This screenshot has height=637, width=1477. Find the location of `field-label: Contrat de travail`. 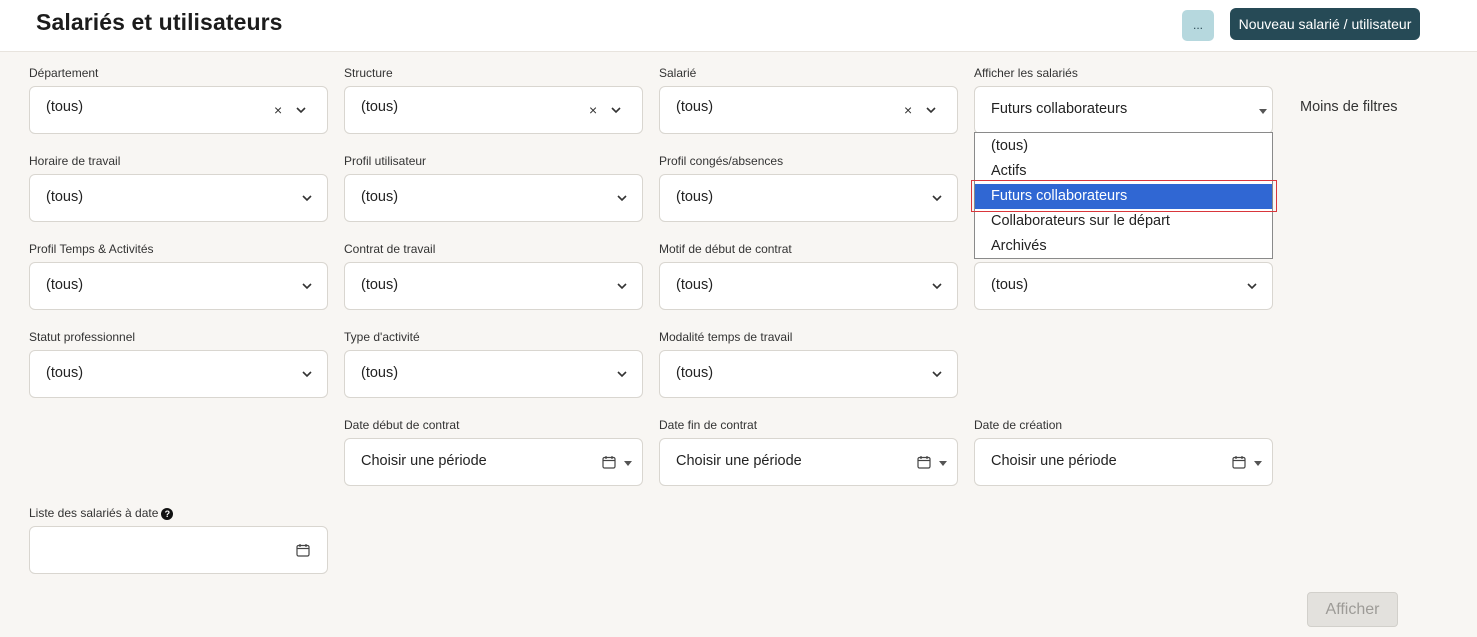

field-label: Contrat de travail is located at coordinates (390, 249).